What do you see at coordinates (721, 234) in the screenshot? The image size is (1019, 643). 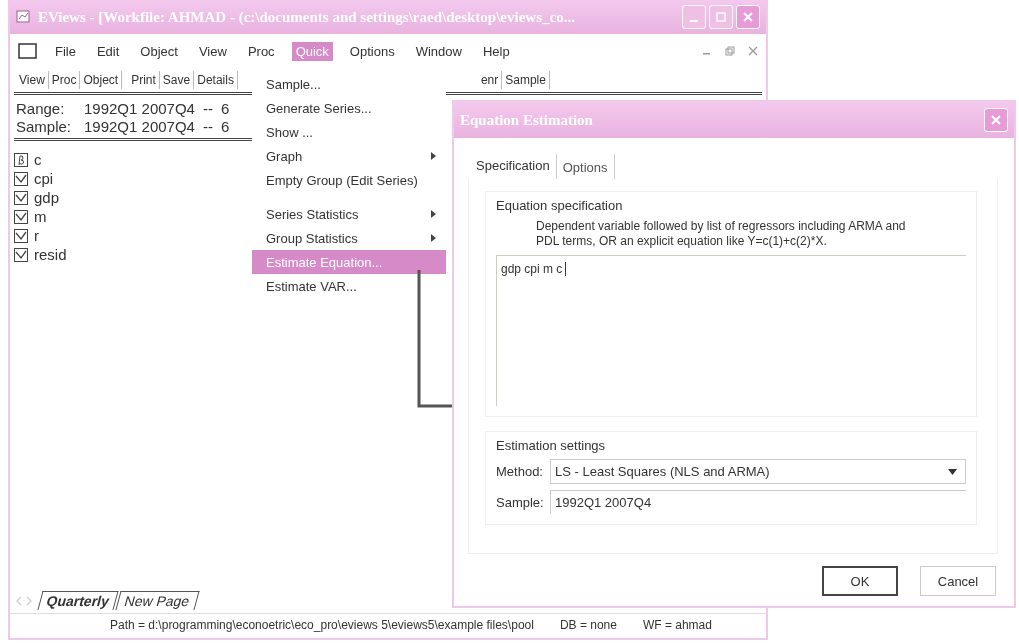 I see `hint-text: Dependent variable followed by list of regressors including ARMA and PDL terms, OR an explicit equation like Y=c(1)+c(2)*X.` at bounding box center [721, 234].